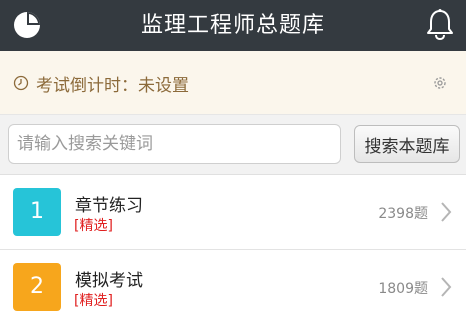  What do you see at coordinates (112, 86) in the screenshot?
I see `countdown-text: 考试倒计时：未设置` at bounding box center [112, 86].